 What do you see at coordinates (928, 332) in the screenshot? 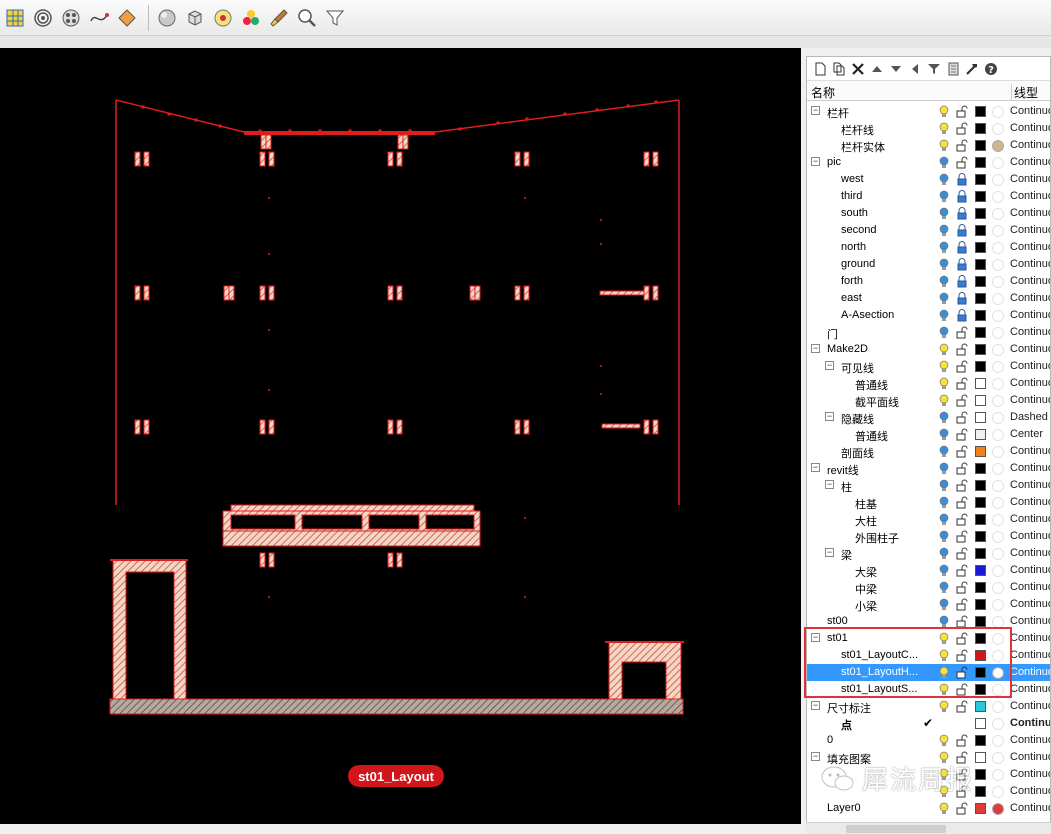
I see `layer-row: 门 Continuous` at bounding box center [928, 332].